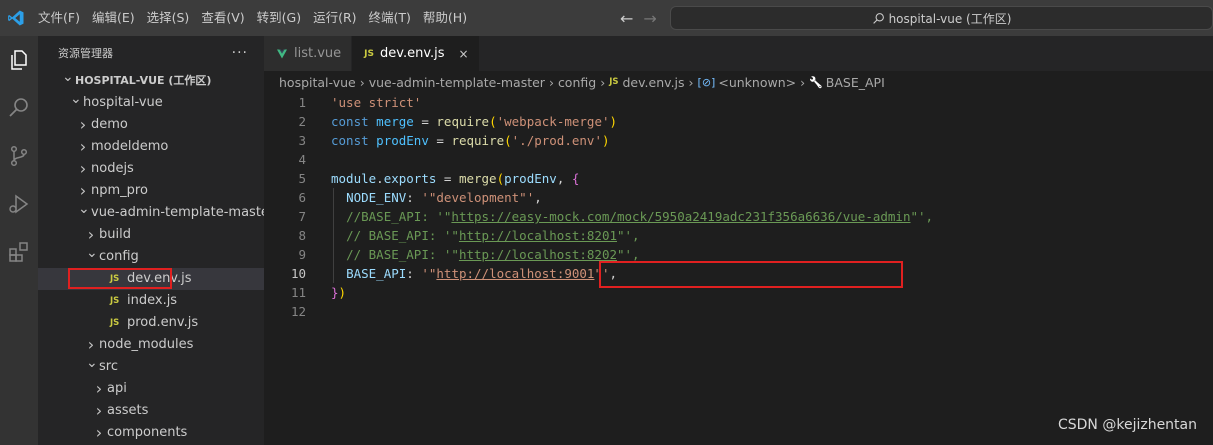  What do you see at coordinates (151, 235) in the screenshot?
I see `folder-item: › build` at bounding box center [151, 235].